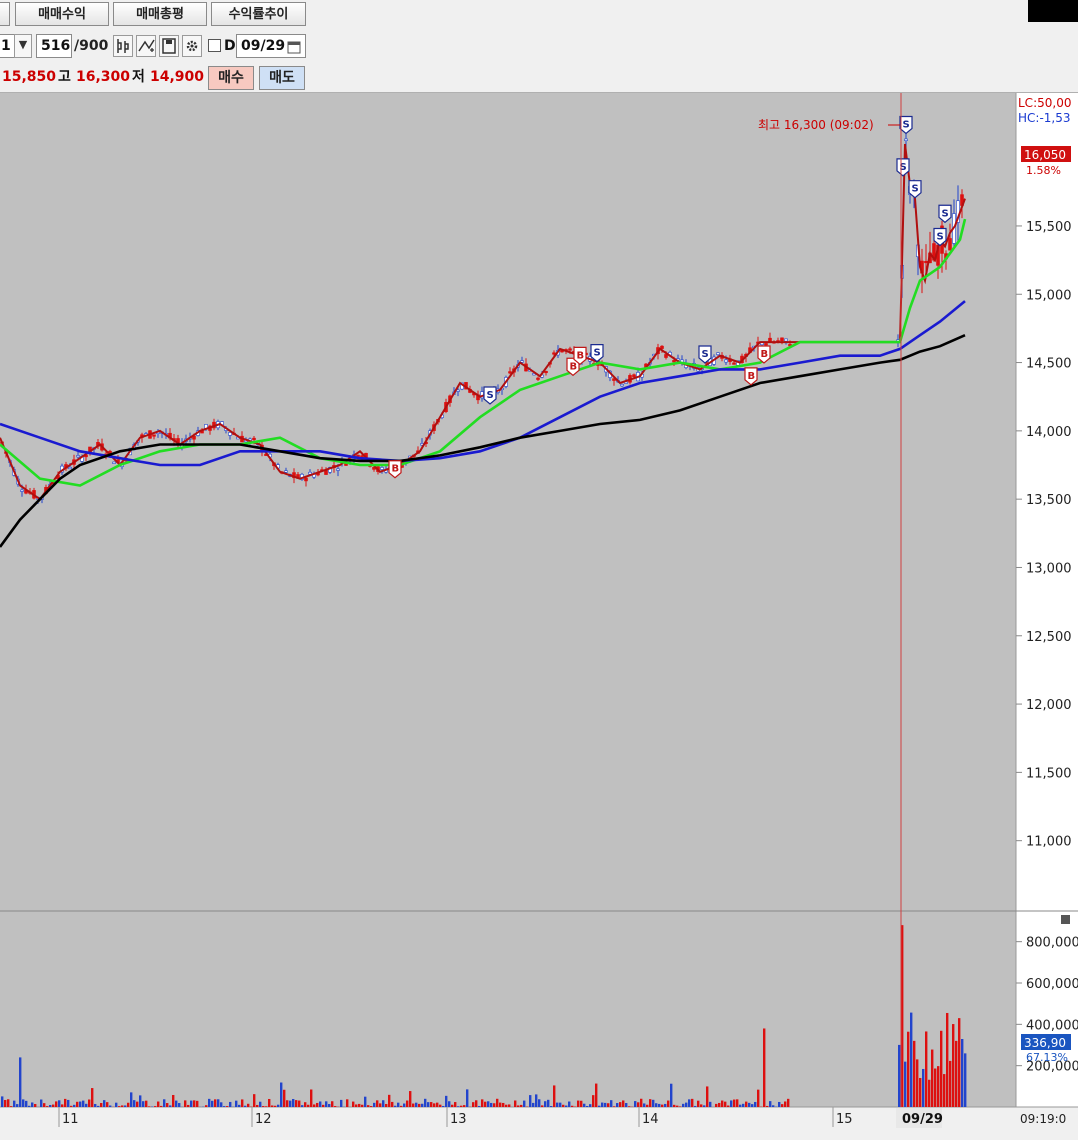  I want to click on top-toolbar: 매매수익 매매총평 수익률추이, so click(539, 15).